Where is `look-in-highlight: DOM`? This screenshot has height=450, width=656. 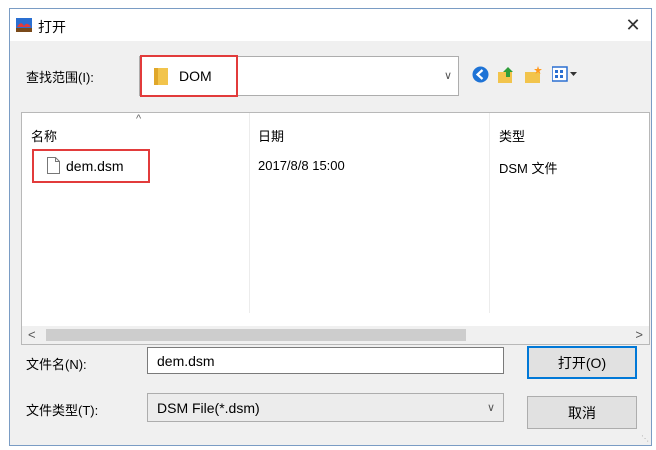 look-in-highlight: DOM is located at coordinates (189, 76).